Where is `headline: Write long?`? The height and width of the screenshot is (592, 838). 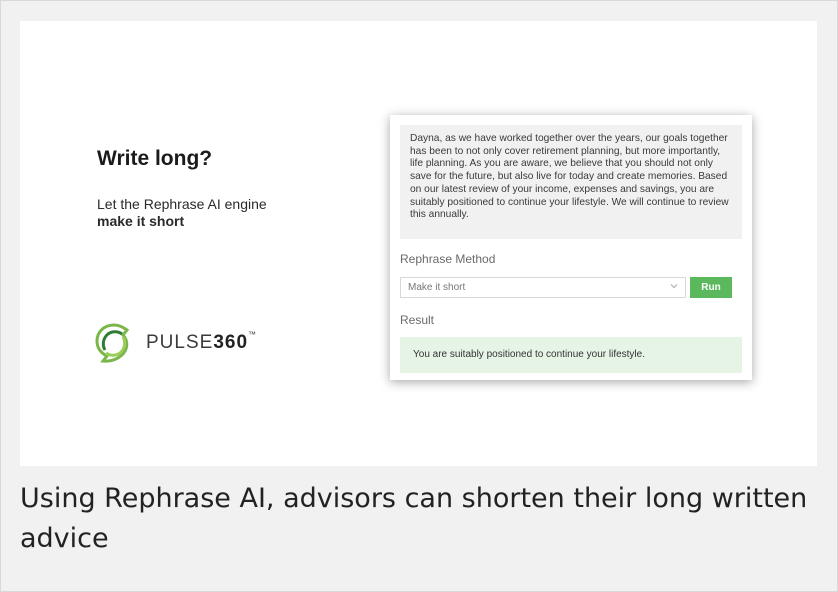 headline: Write long? is located at coordinates (155, 158).